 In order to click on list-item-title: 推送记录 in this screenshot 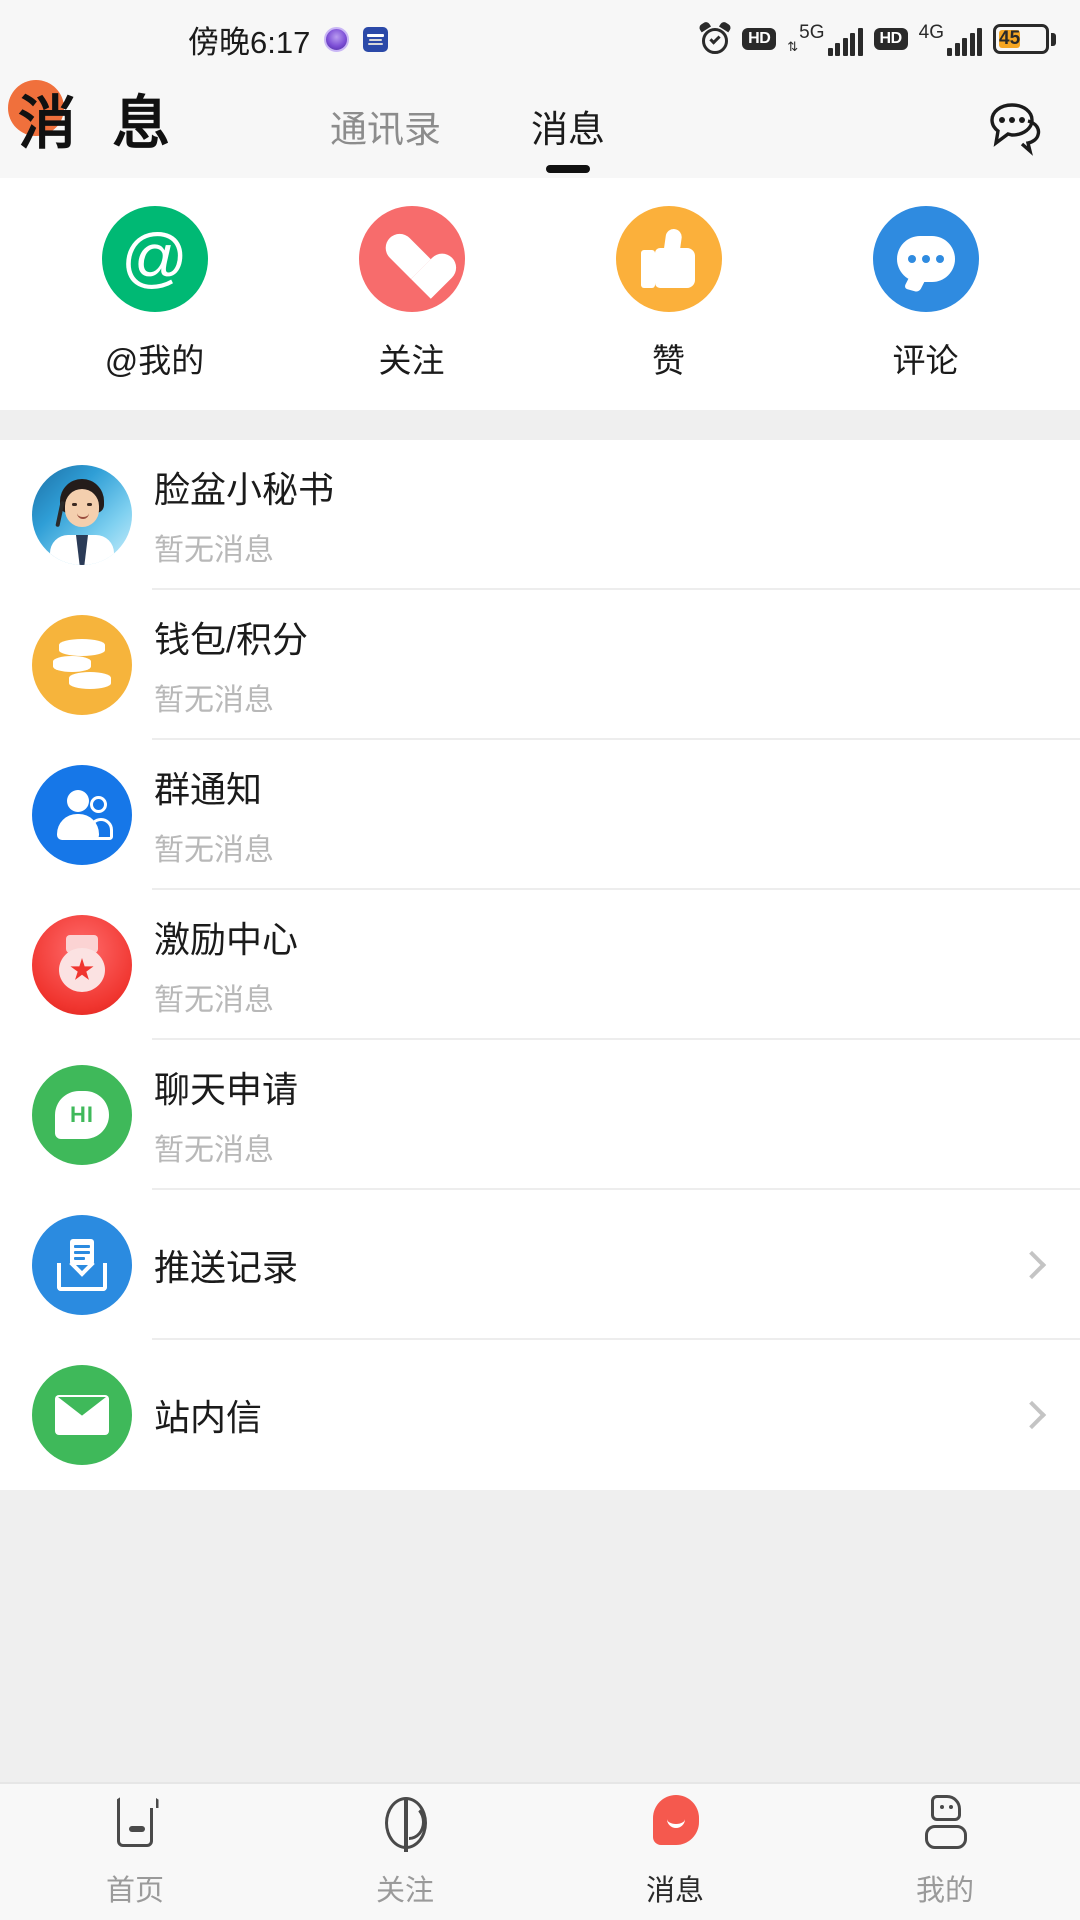, I will do `click(226, 1267)`.